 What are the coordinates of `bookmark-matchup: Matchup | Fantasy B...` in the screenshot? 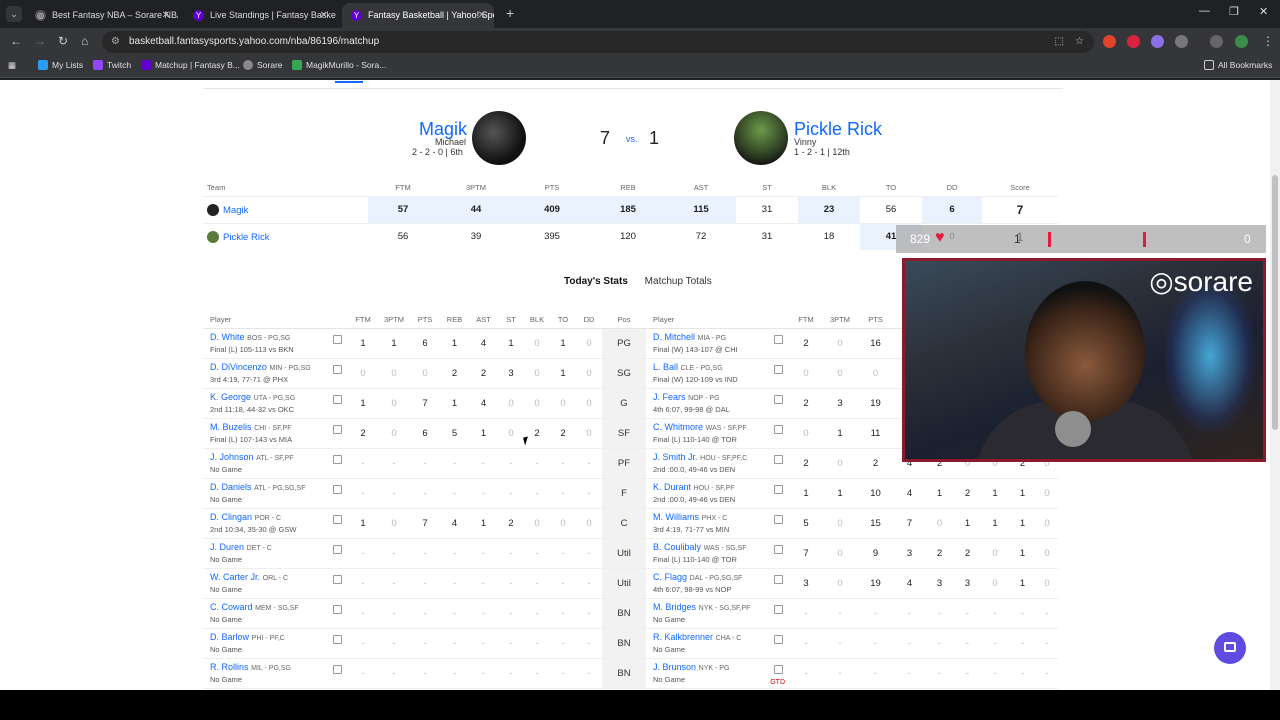 It's located at (190, 65).